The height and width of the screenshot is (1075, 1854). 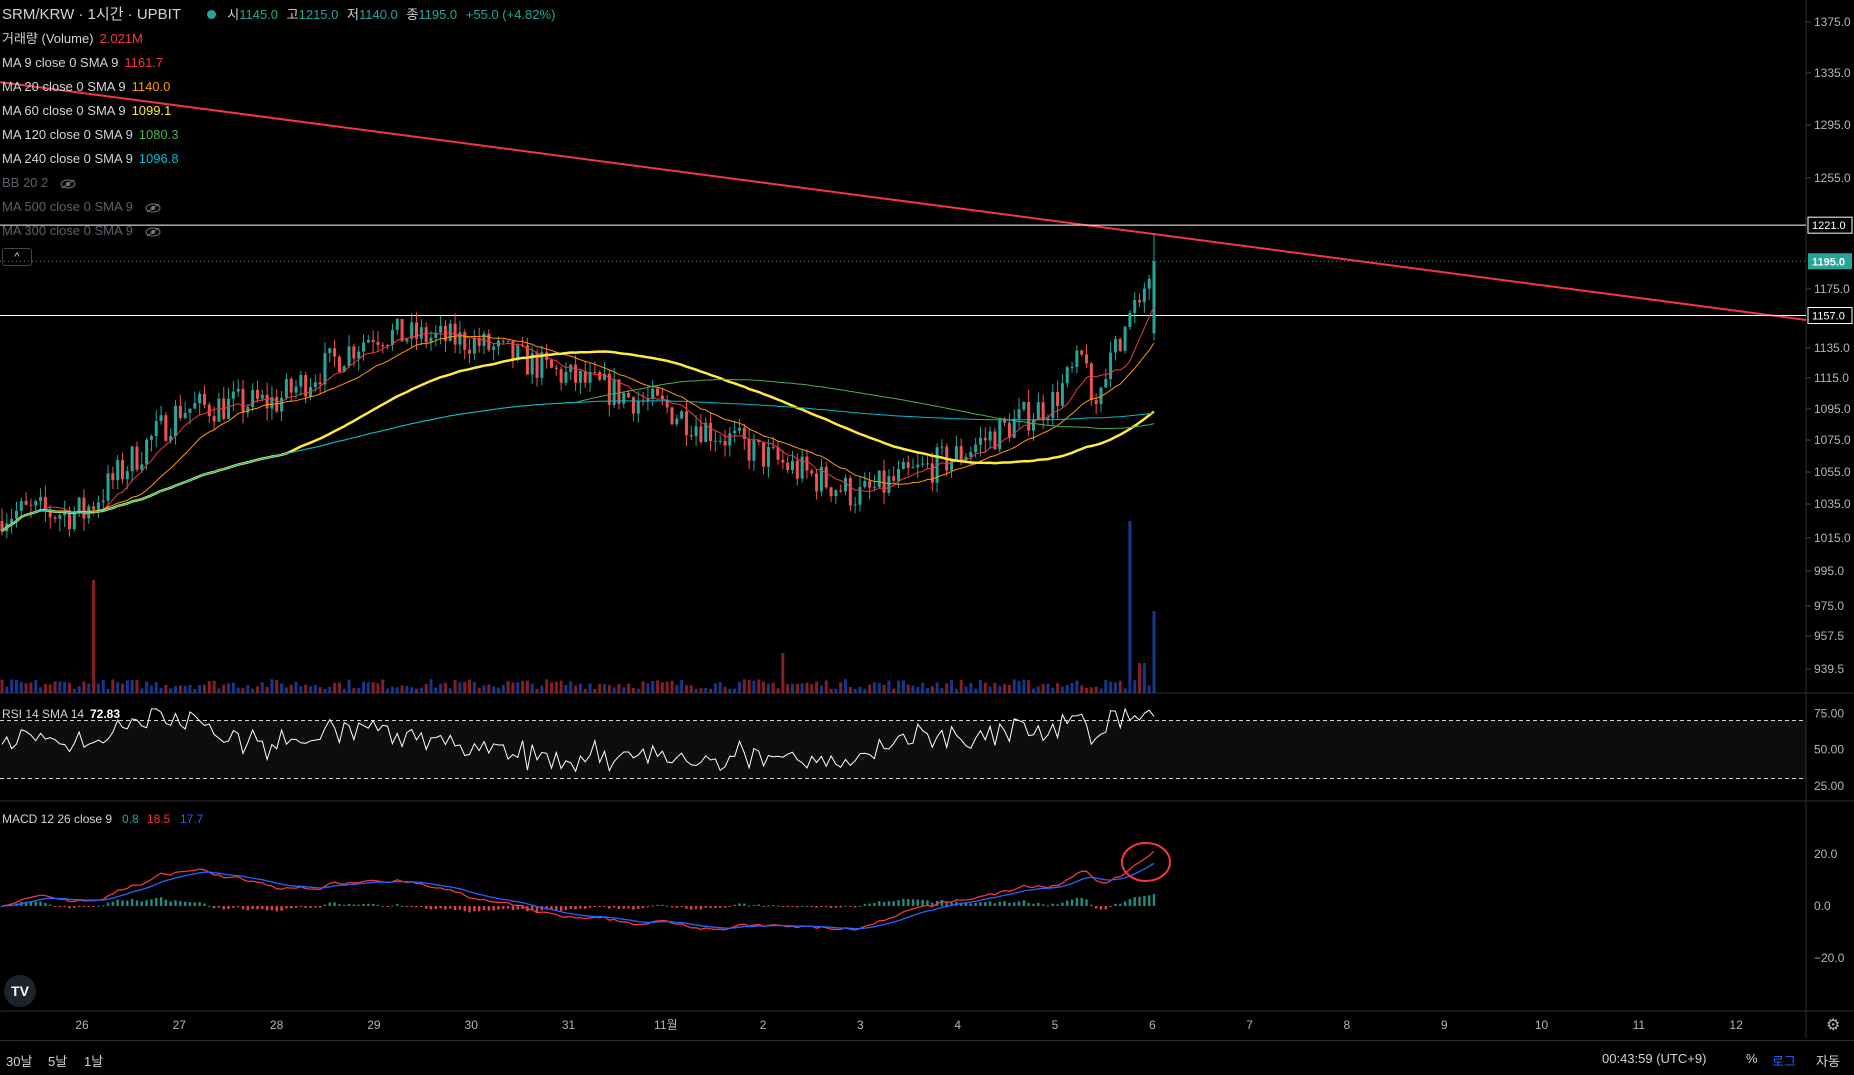 What do you see at coordinates (1833, 1025) in the screenshot?
I see `settings-gear-icon: ⚙` at bounding box center [1833, 1025].